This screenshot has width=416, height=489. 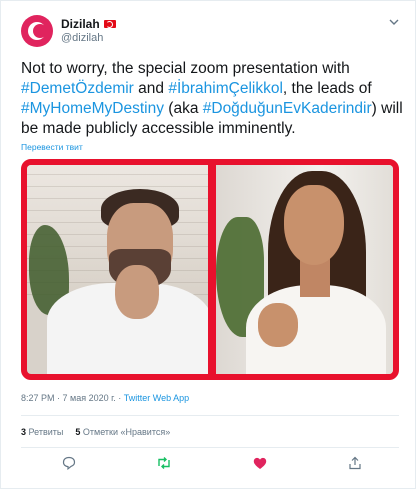 What do you see at coordinates (24, 432) in the screenshot?
I see `retweets-count: 3` at bounding box center [24, 432].